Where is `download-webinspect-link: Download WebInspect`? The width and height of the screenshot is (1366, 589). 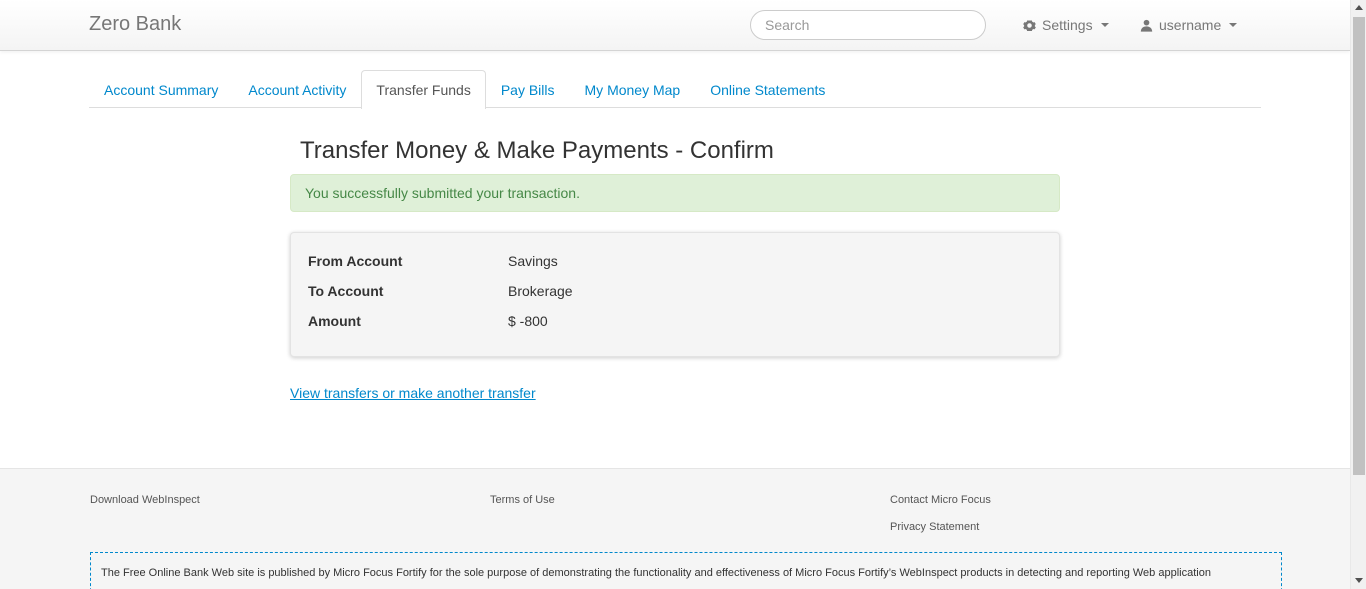
download-webinspect-link: Download WebInspect is located at coordinates (145, 500).